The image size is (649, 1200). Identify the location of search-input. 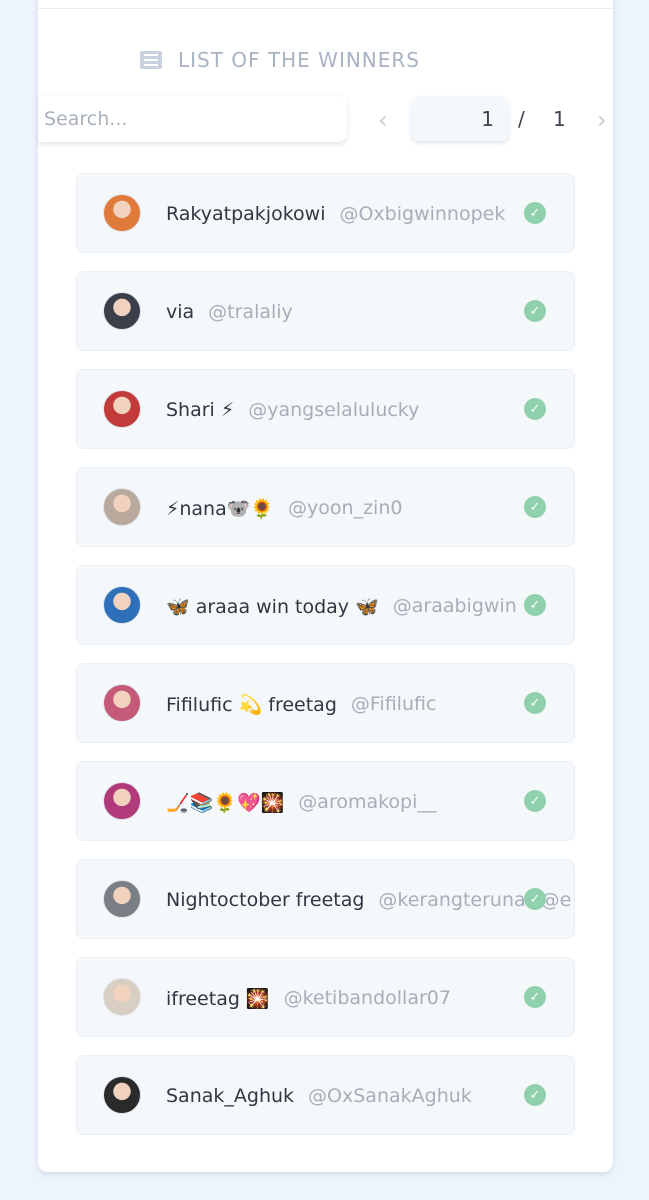
(192, 119).